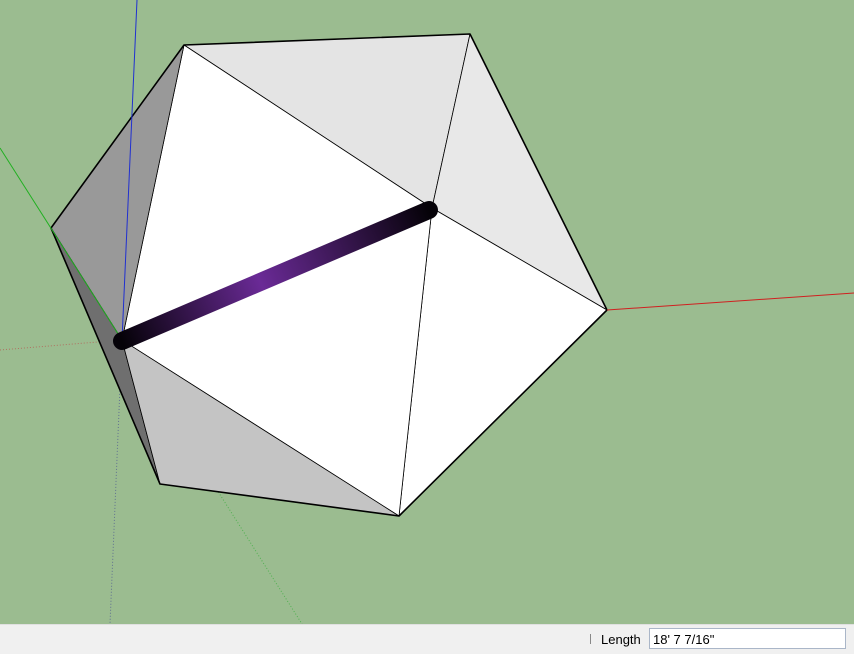 This screenshot has height=654, width=854. I want to click on measurements-input: 18' 7 7/16", so click(747, 638).